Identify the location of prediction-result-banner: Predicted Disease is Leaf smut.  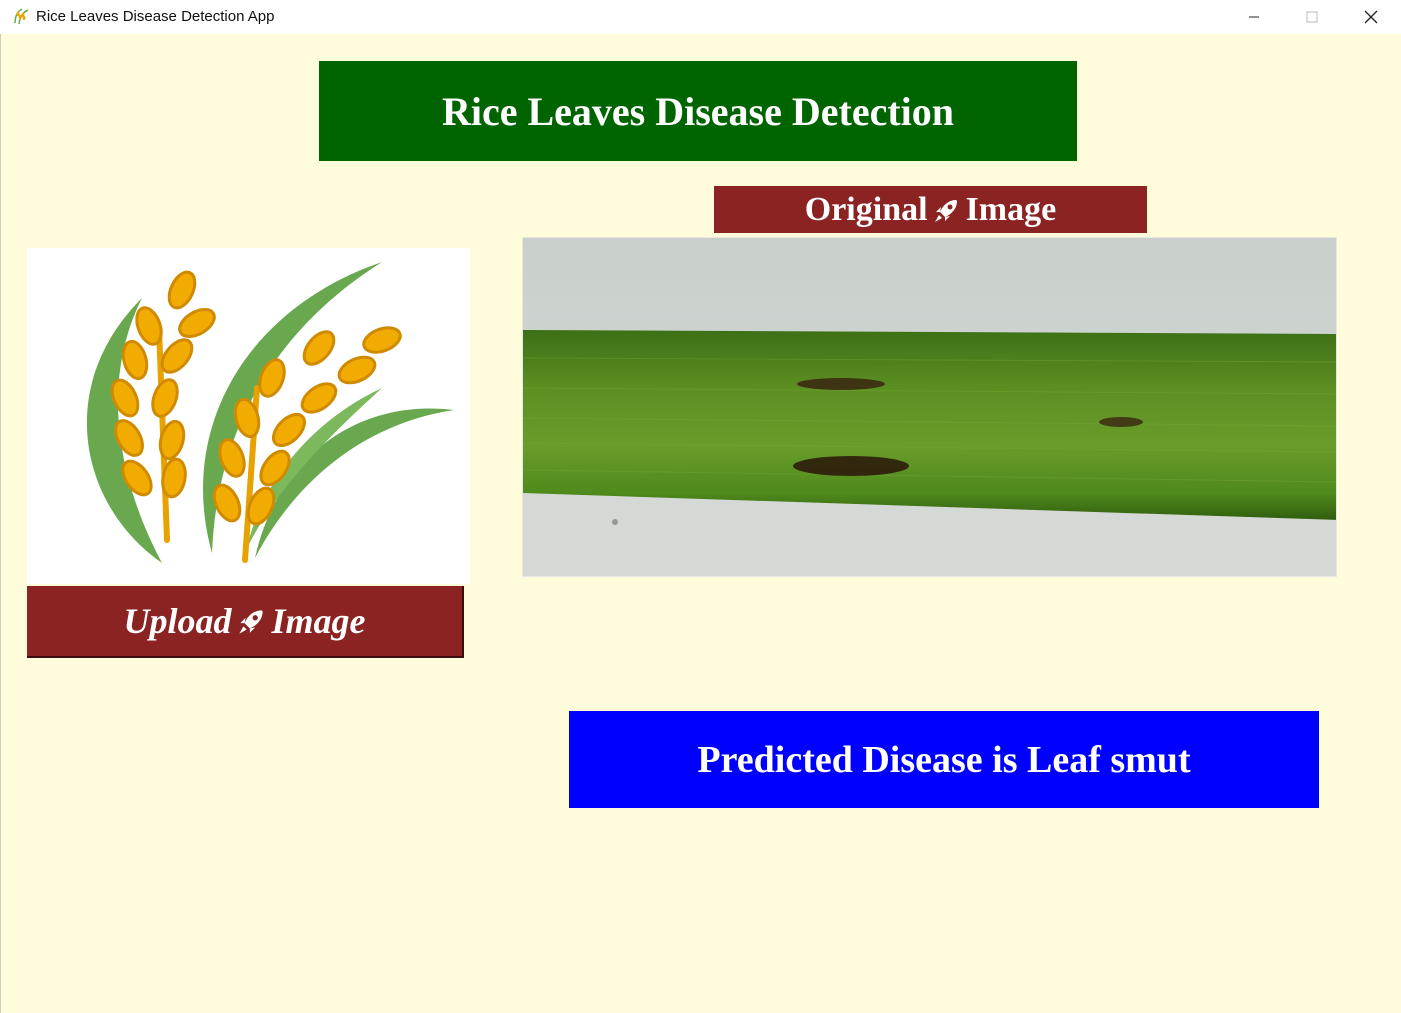
(944, 759).